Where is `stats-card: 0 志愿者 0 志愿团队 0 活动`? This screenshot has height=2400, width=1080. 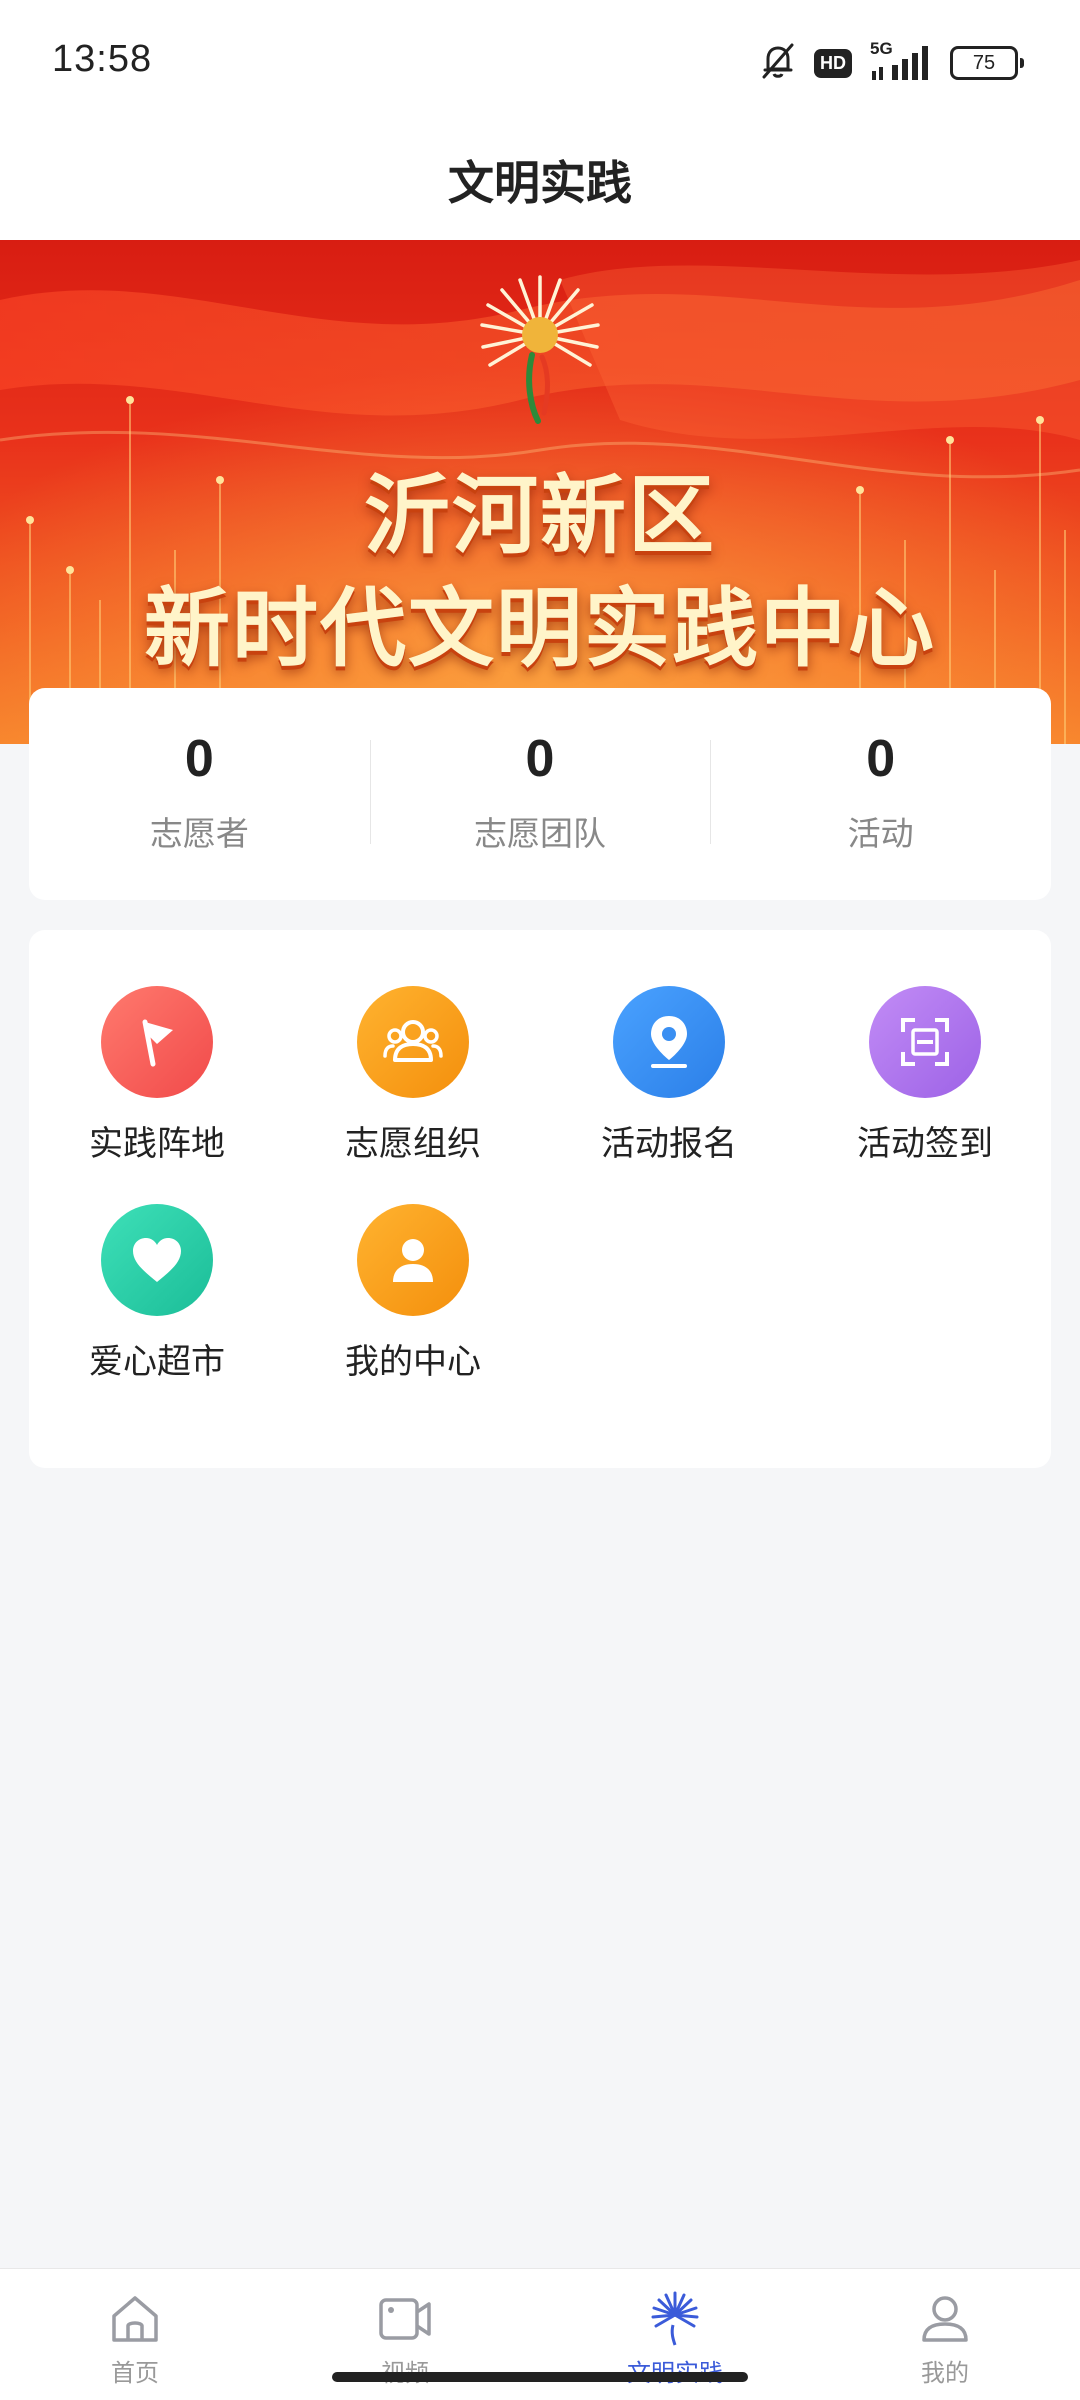
stats-card: 0 志愿者 0 志愿团队 0 活动 is located at coordinates (540, 794).